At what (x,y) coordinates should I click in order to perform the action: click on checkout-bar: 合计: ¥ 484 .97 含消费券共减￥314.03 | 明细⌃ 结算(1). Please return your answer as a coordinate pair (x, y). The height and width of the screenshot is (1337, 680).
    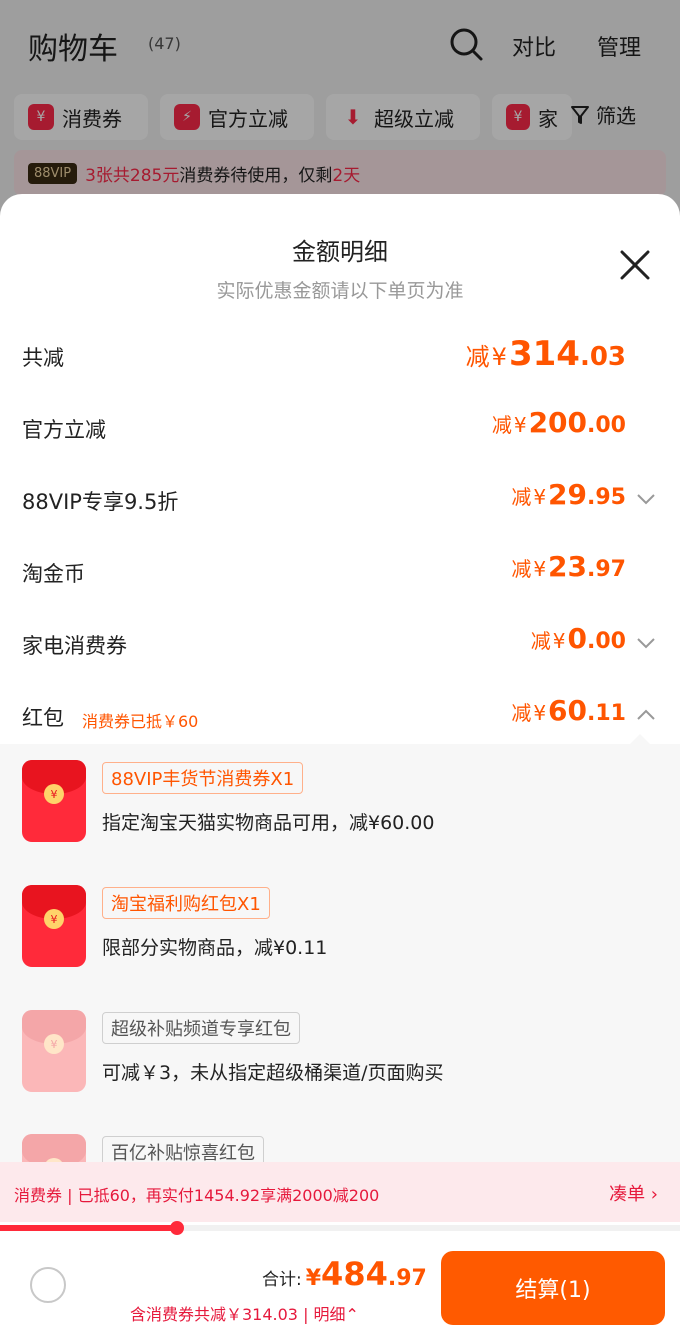
    Looking at the image, I should click on (340, 1287).